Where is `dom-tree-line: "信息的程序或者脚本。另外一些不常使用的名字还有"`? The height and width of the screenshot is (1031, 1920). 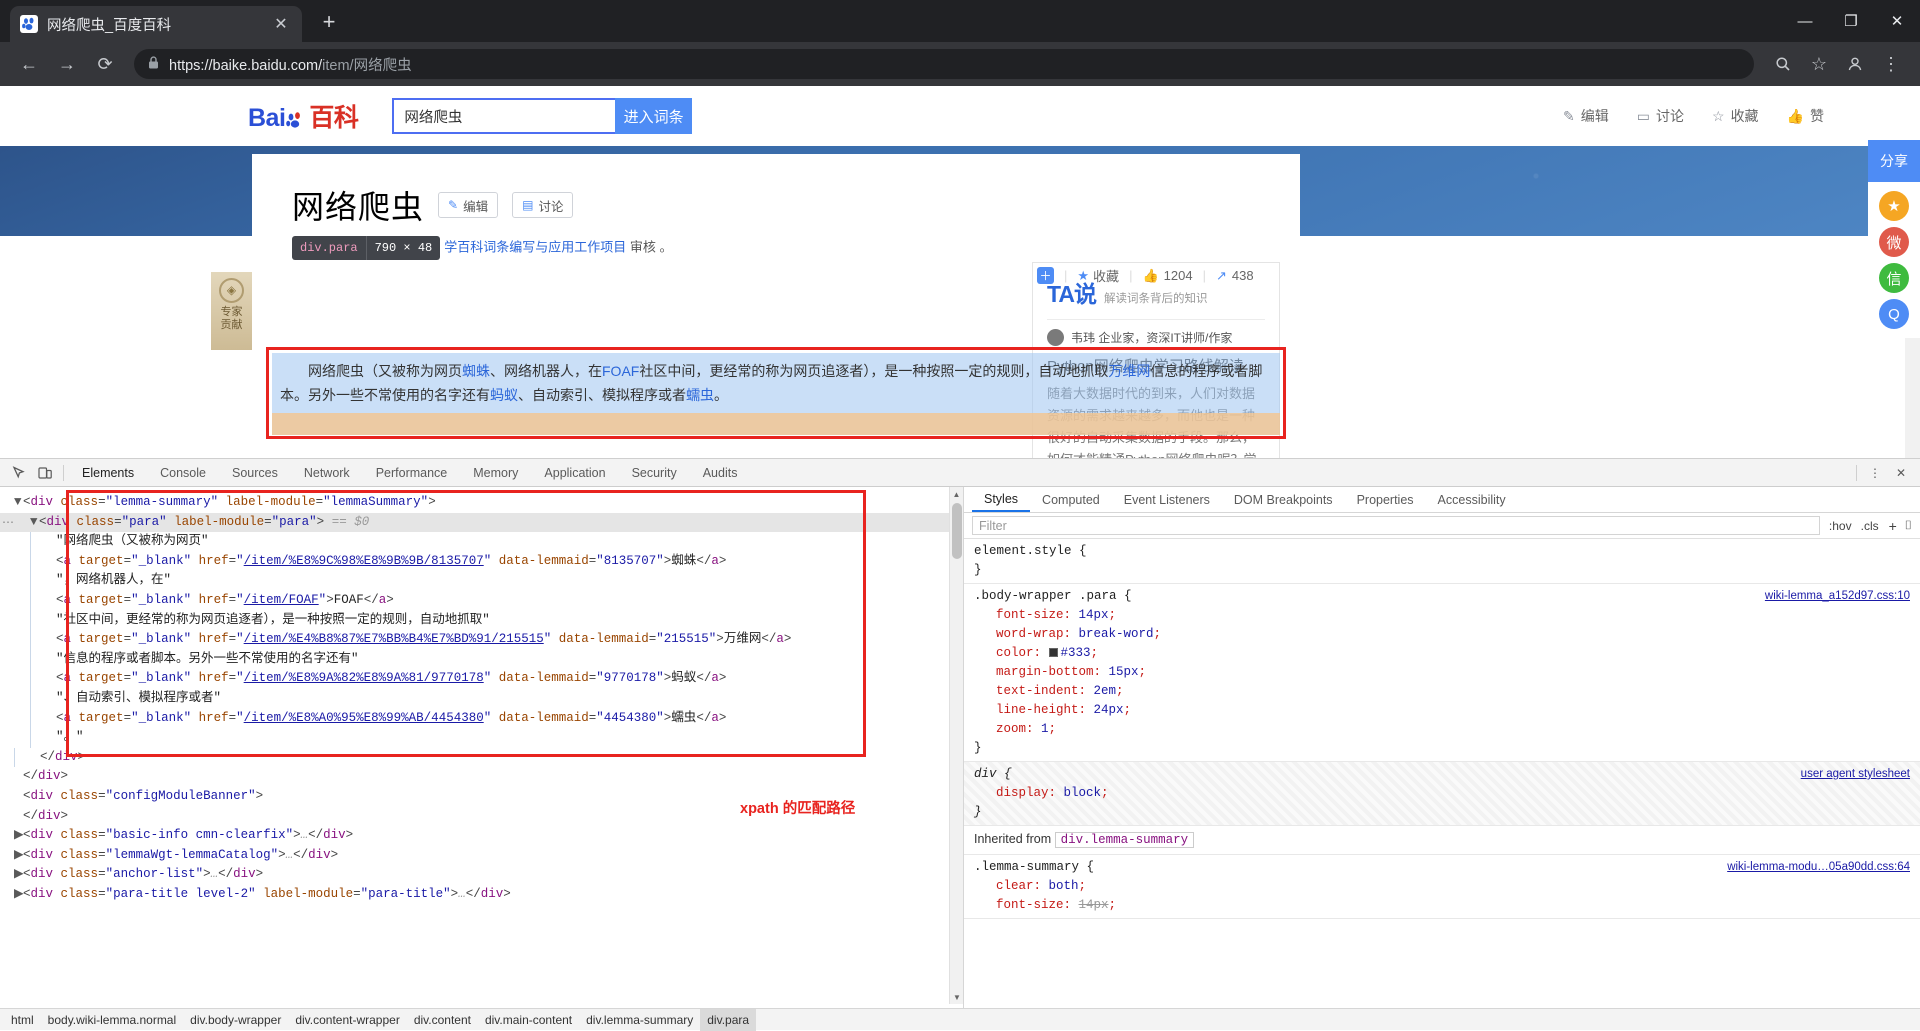
dom-tree-line: "信息的程序或者脚本。另外一些不常使用的名字还有" is located at coordinates (489, 659).